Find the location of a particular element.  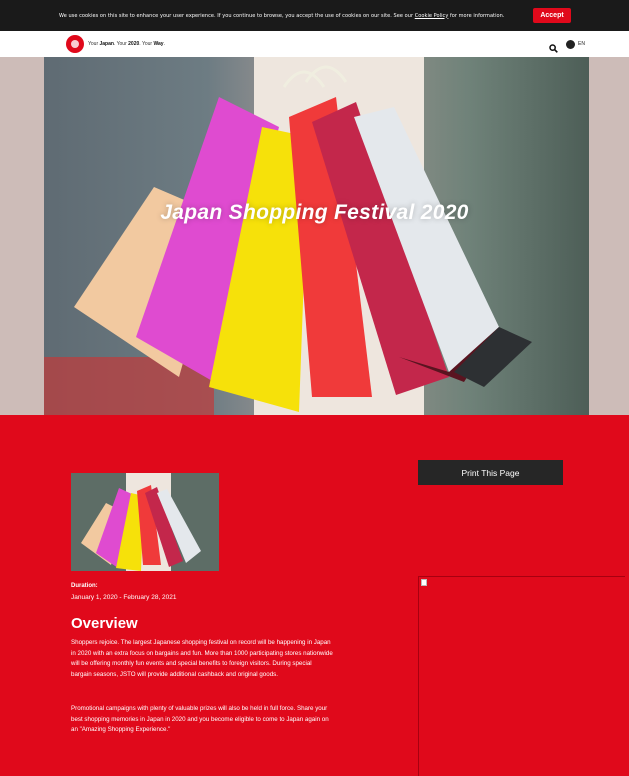

search-icon is located at coordinates (553, 46).